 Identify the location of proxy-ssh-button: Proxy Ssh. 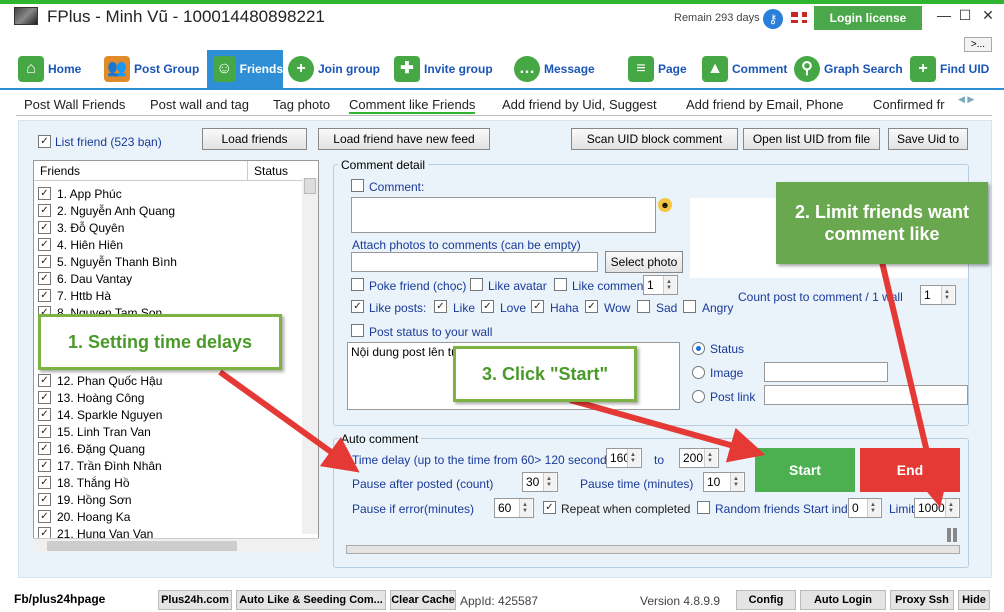
(922, 600).